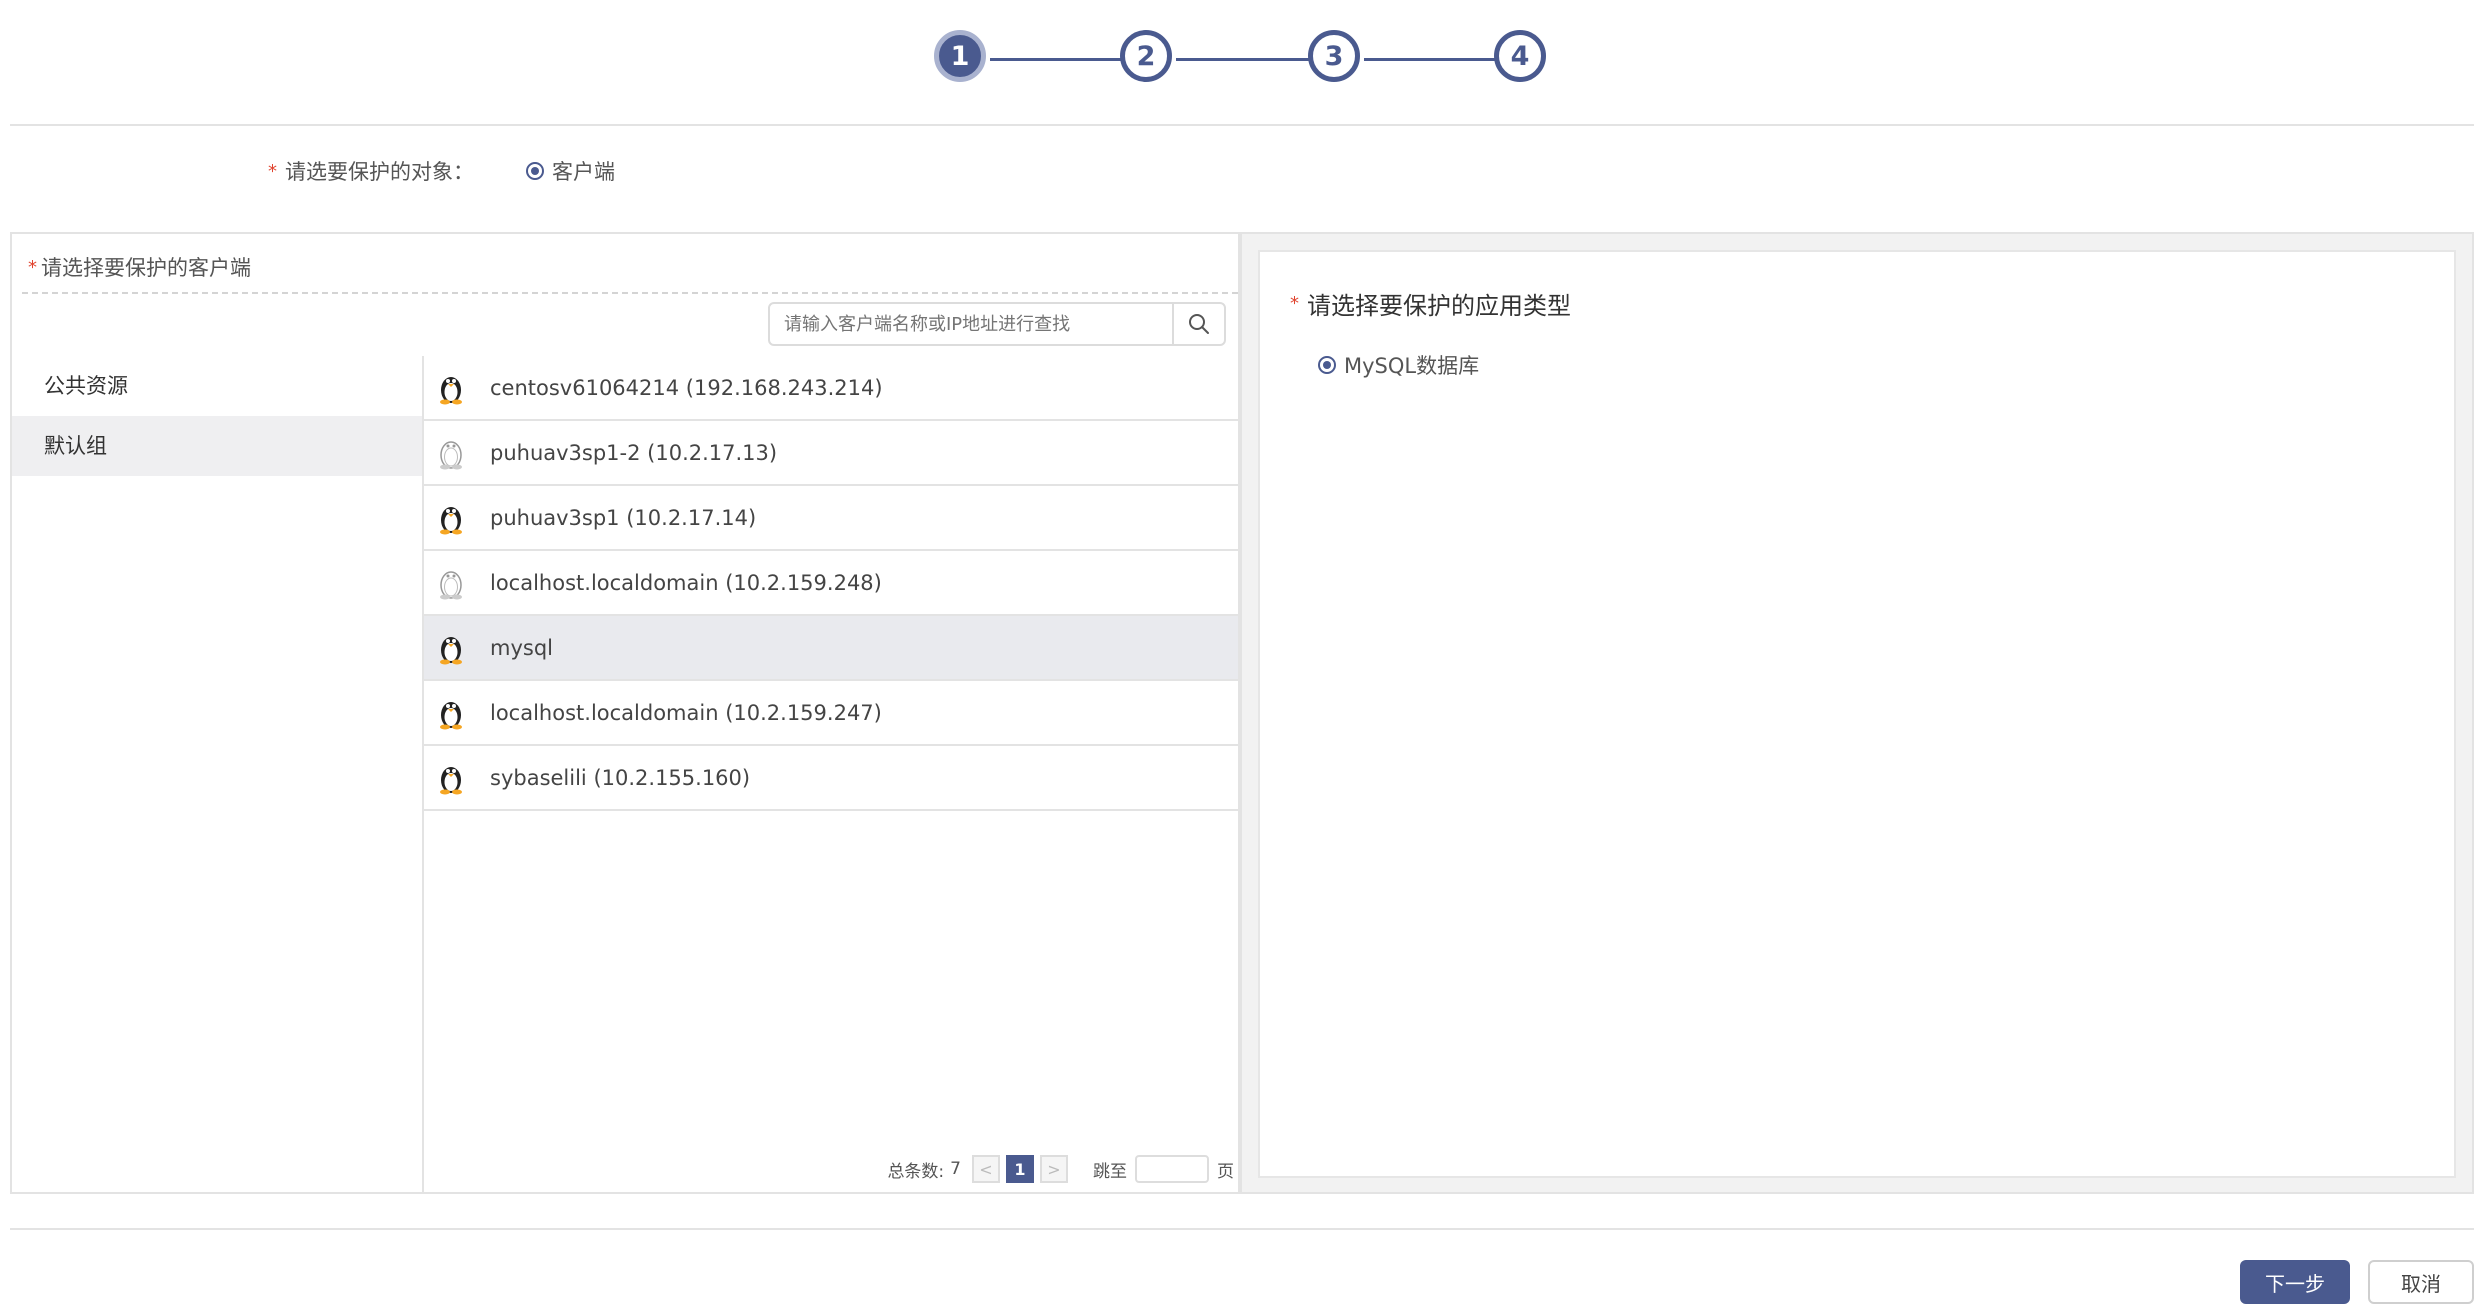 Image resolution: width=2484 pixels, height=1304 pixels. I want to click on client-panel-title: * 请选择要保护的客户端, so click(139, 267).